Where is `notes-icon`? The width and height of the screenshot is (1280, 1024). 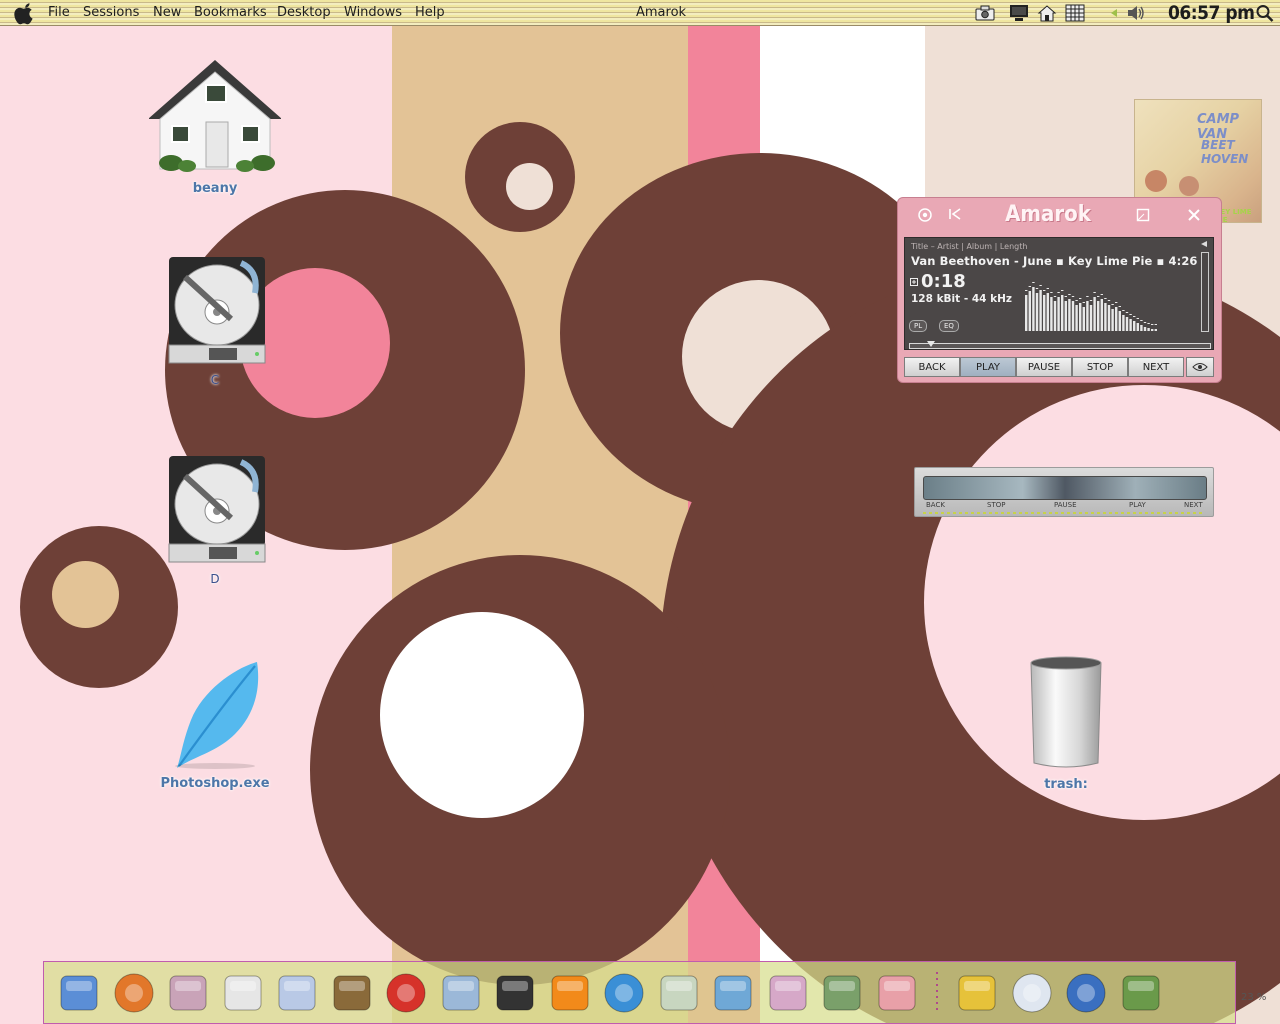
notes-icon is located at coordinates (297, 993).